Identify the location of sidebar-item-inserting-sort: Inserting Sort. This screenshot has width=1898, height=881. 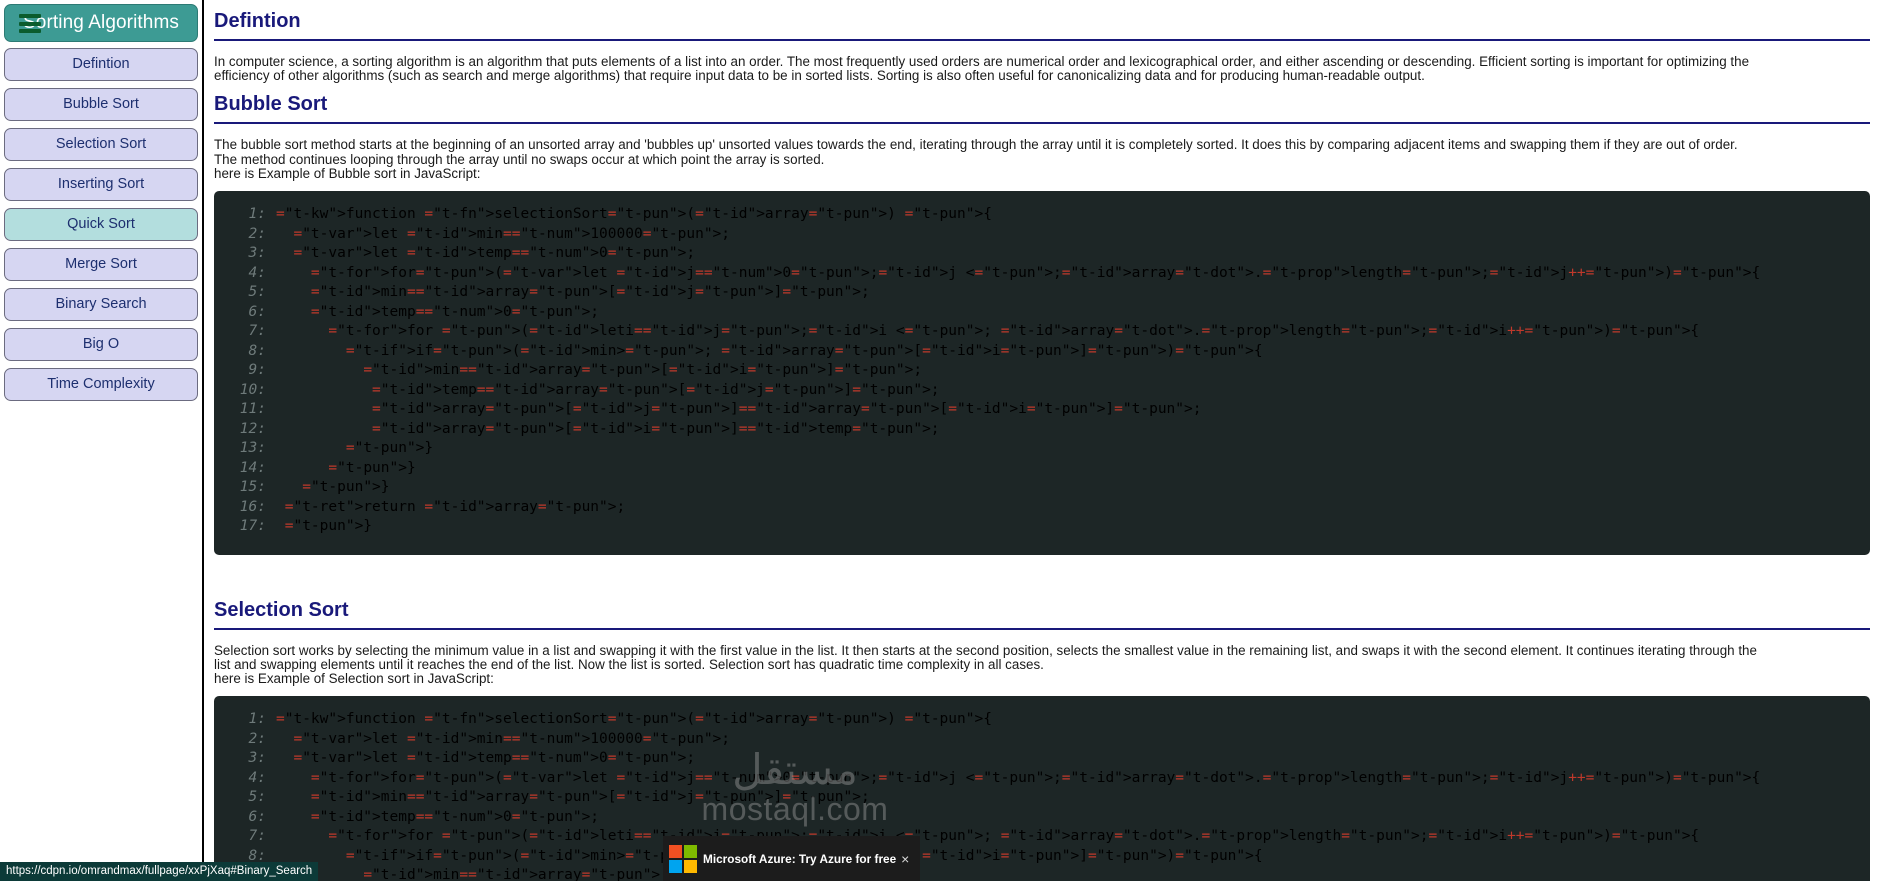
(101, 184).